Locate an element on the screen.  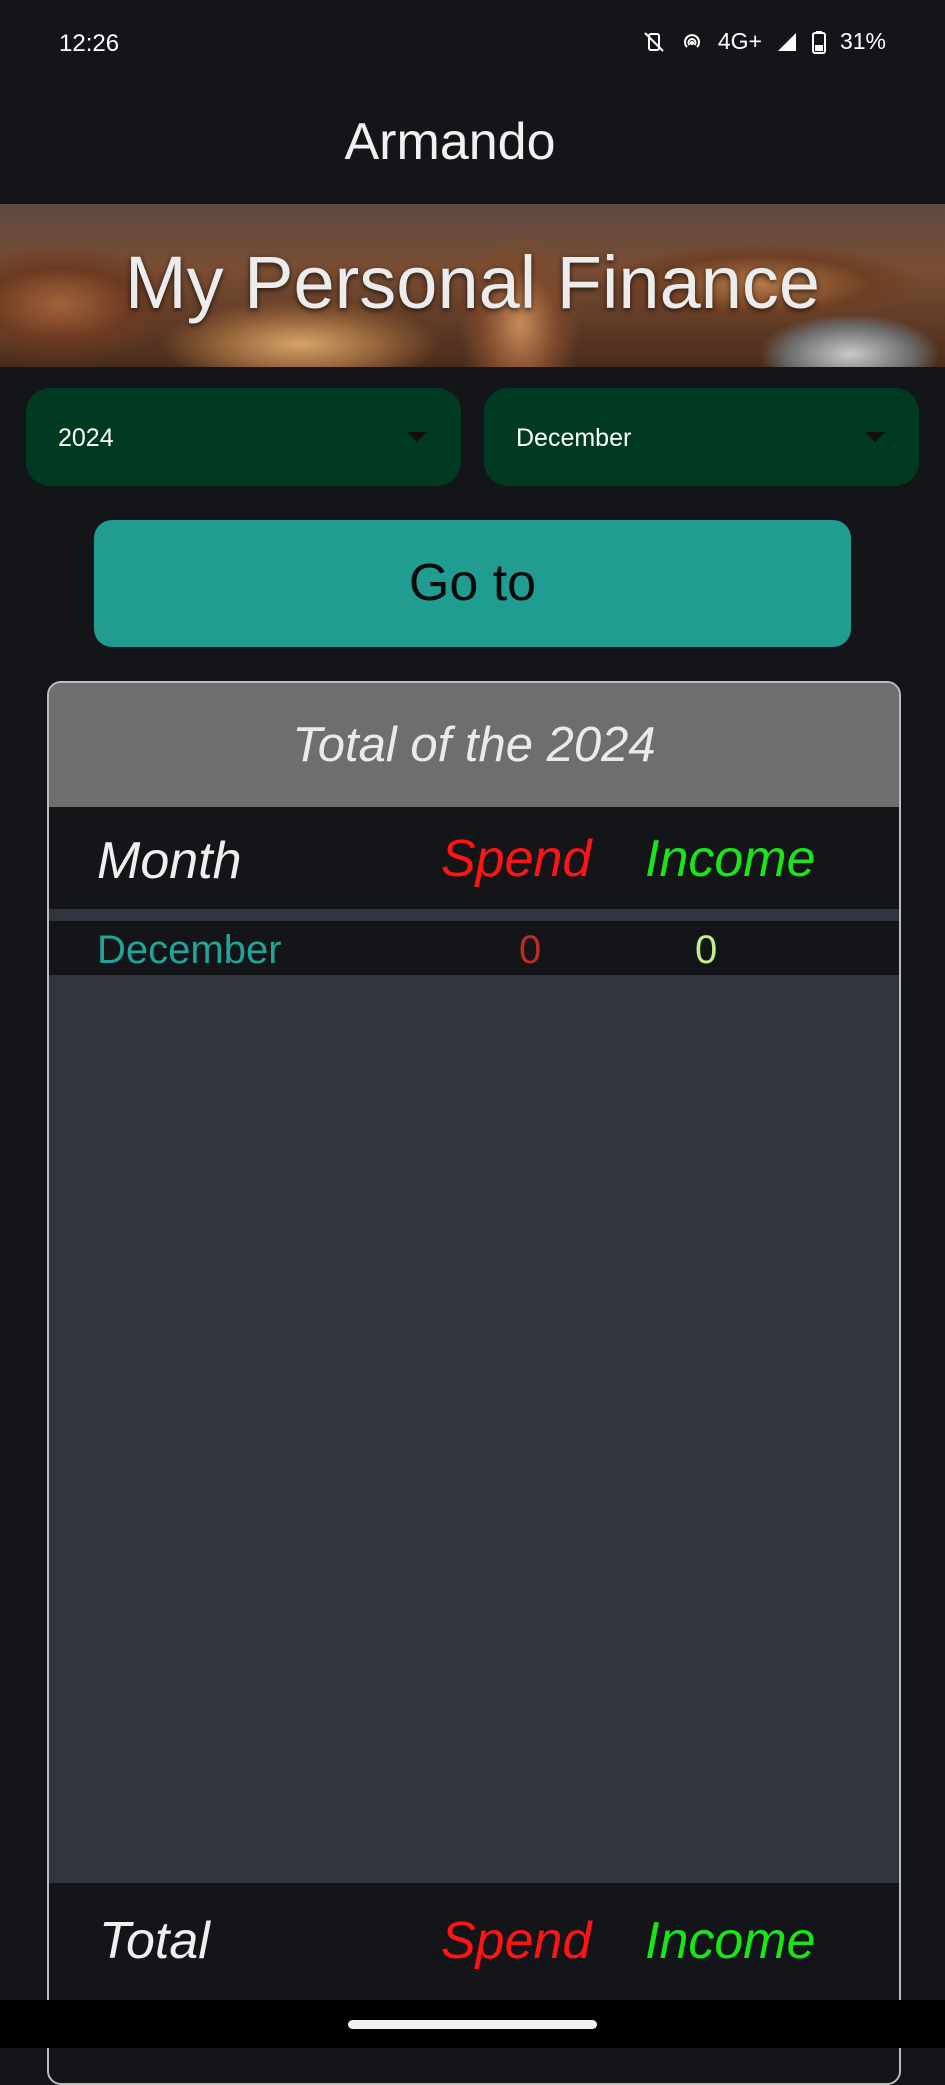
column-income: Income is located at coordinates (730, 859).